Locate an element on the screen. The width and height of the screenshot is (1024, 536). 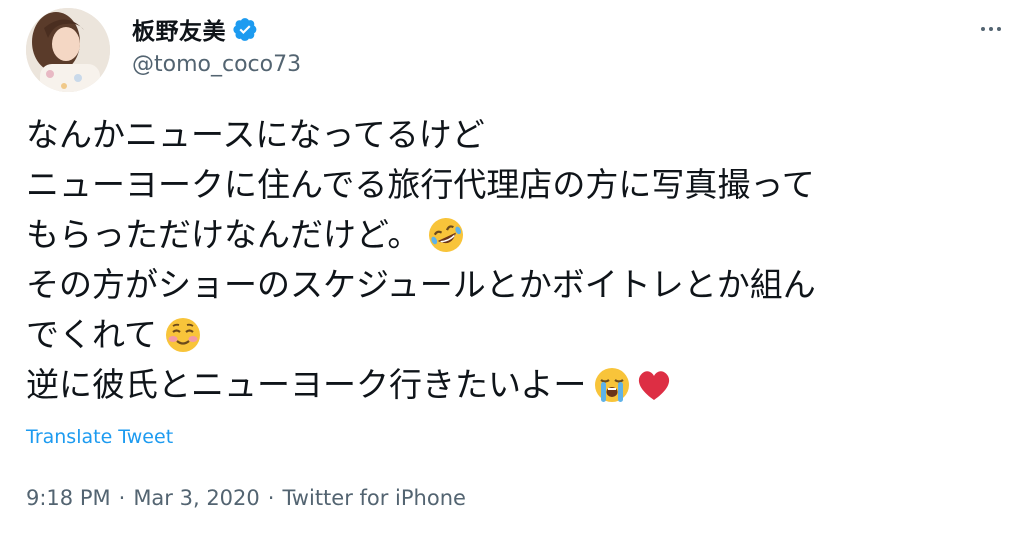
tweet-text-line-1: なんかニュースになってるけど is located at coordinates (255, 134).